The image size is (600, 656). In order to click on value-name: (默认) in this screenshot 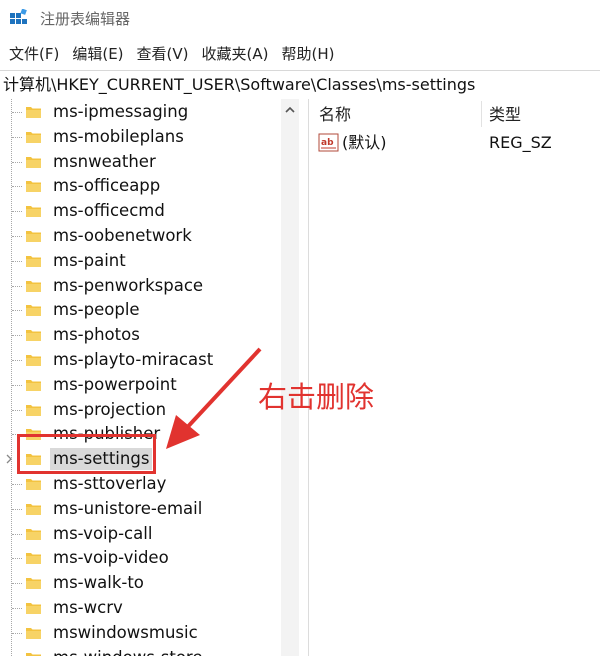, I will do `click(364, 143)`.